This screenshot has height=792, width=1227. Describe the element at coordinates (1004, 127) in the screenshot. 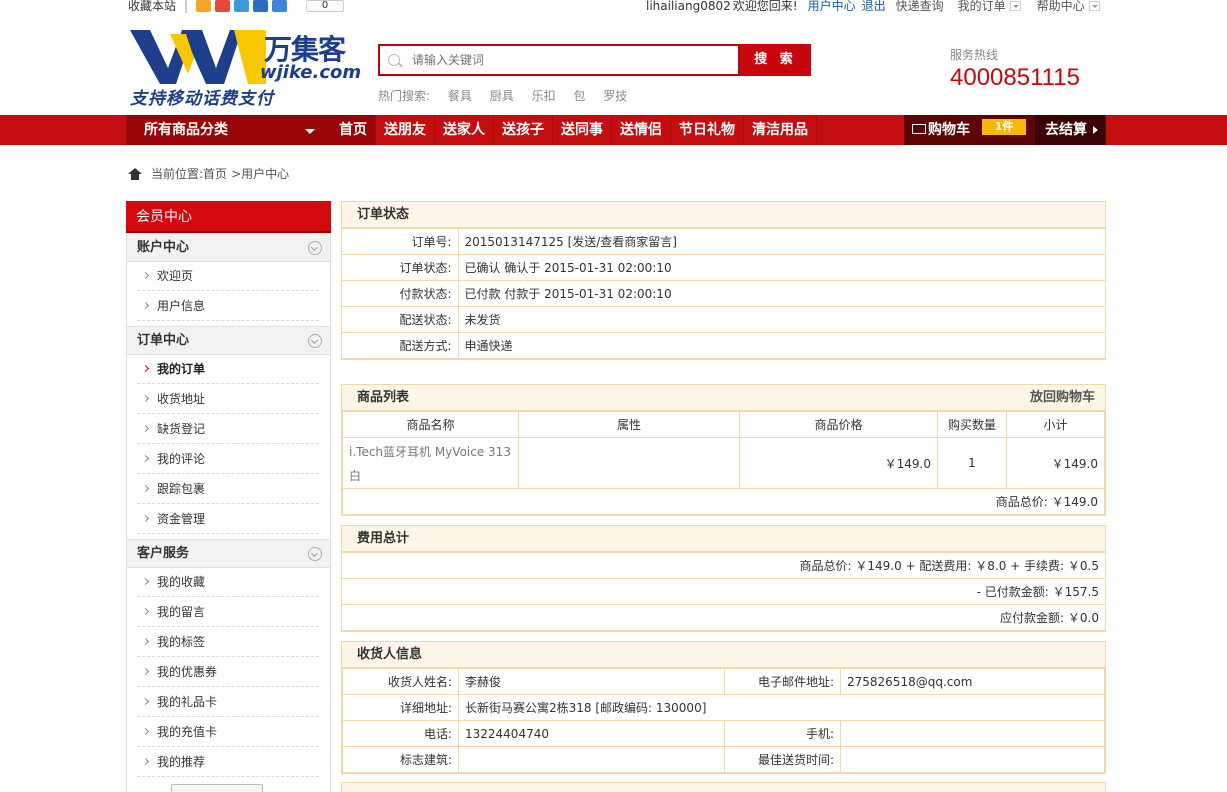

I see `cart-count-badge: 1件` at that location.